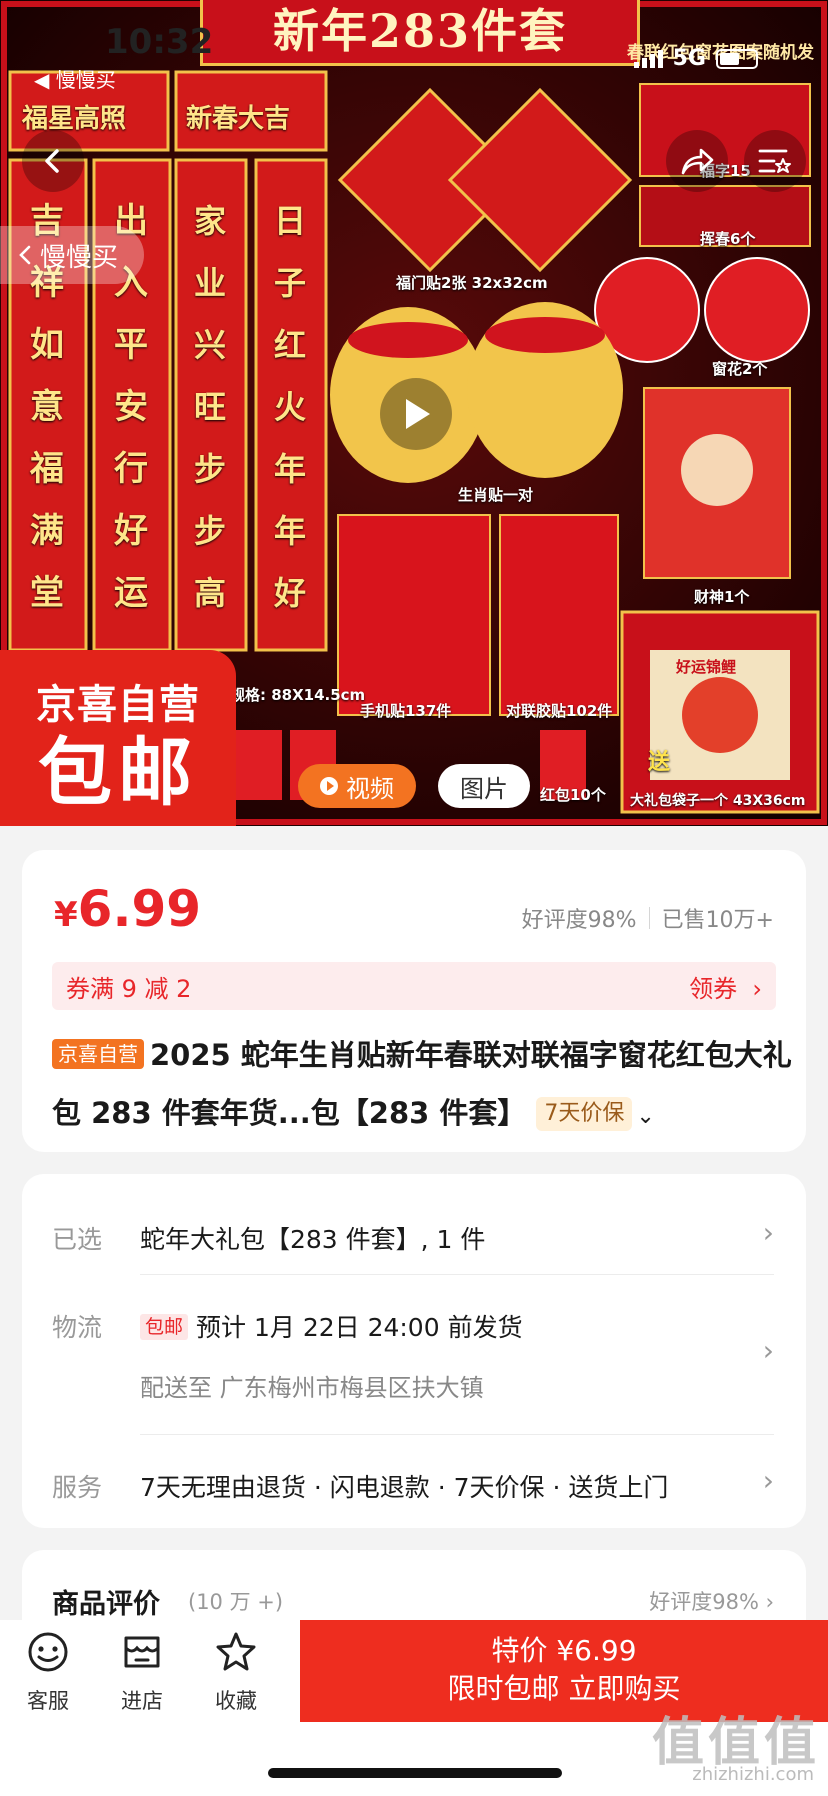  I want to click on promo-badge-bottom: 包邮, so click(118, 773).